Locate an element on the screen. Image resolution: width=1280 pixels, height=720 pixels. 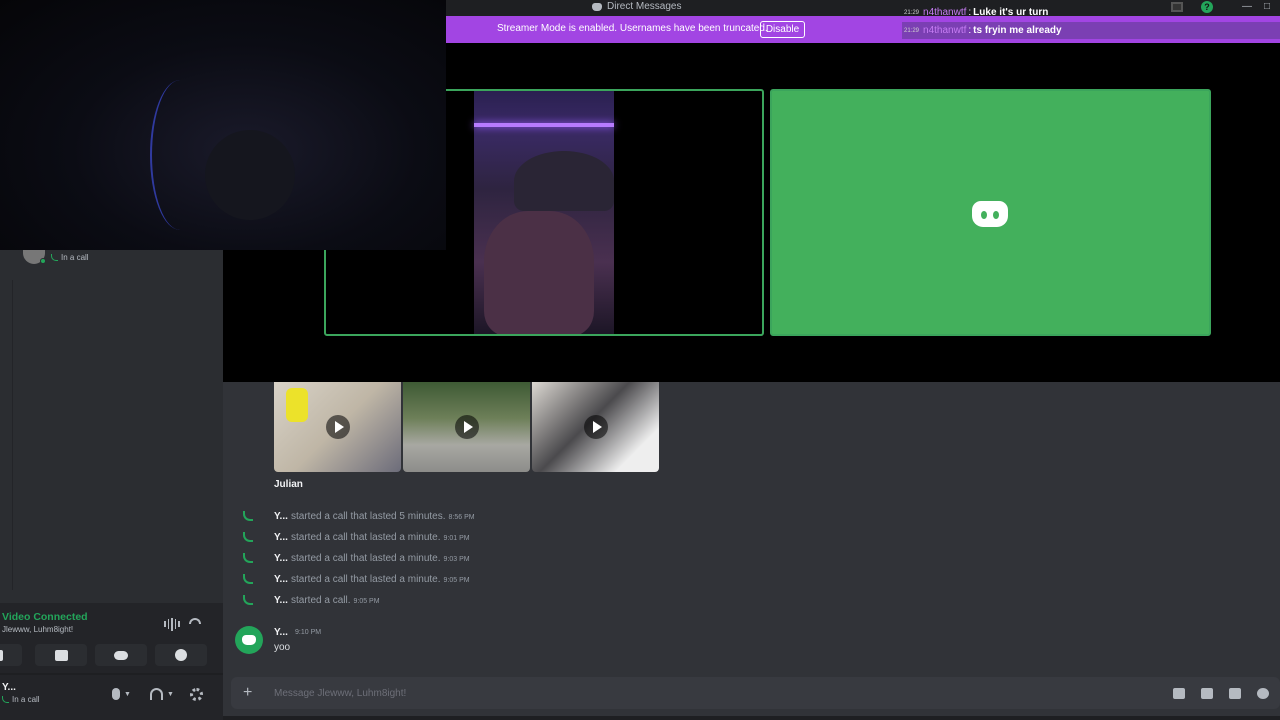
user-panel: Y... In a call ▼ ▼ is located at coordinates (111, 697).